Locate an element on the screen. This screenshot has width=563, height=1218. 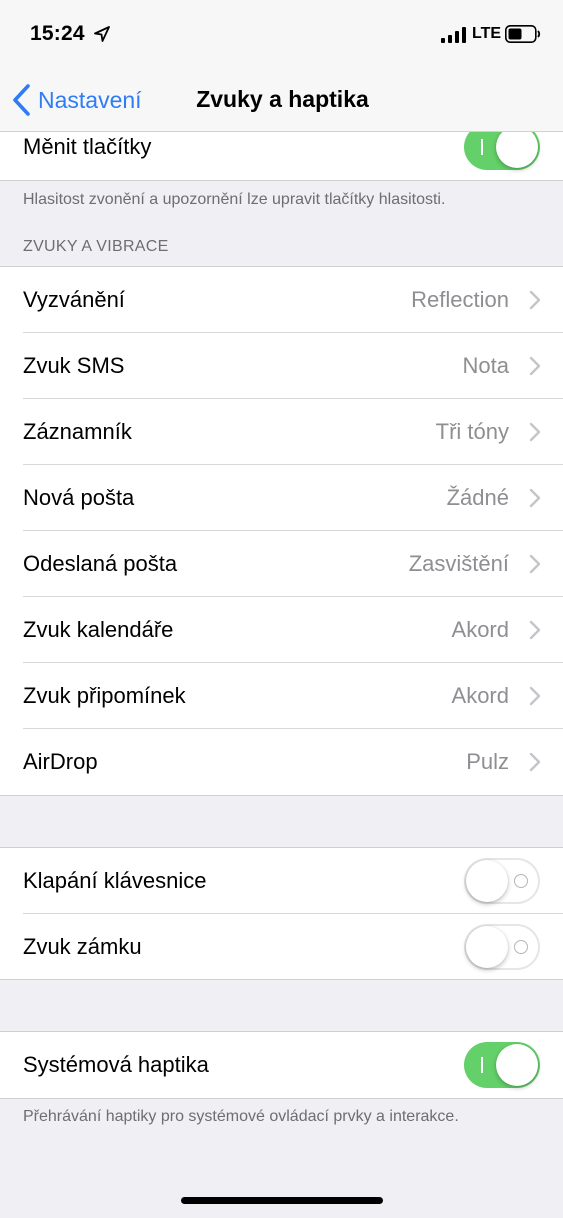
row-value: Pulz is located at coordinates (487, 761).